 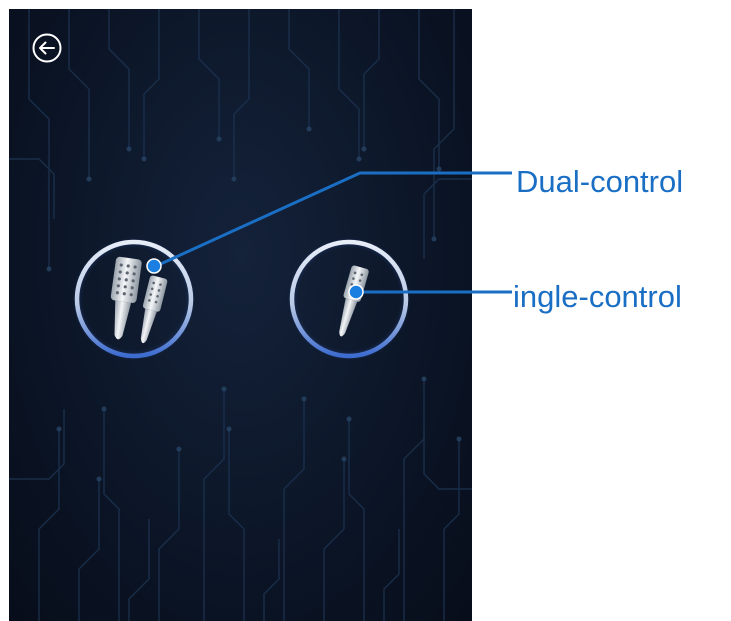 What do you see at coordinates (139, 300) in the screenshot?
I see `dual-handpiece-icon` at bounding box center [139, 300].